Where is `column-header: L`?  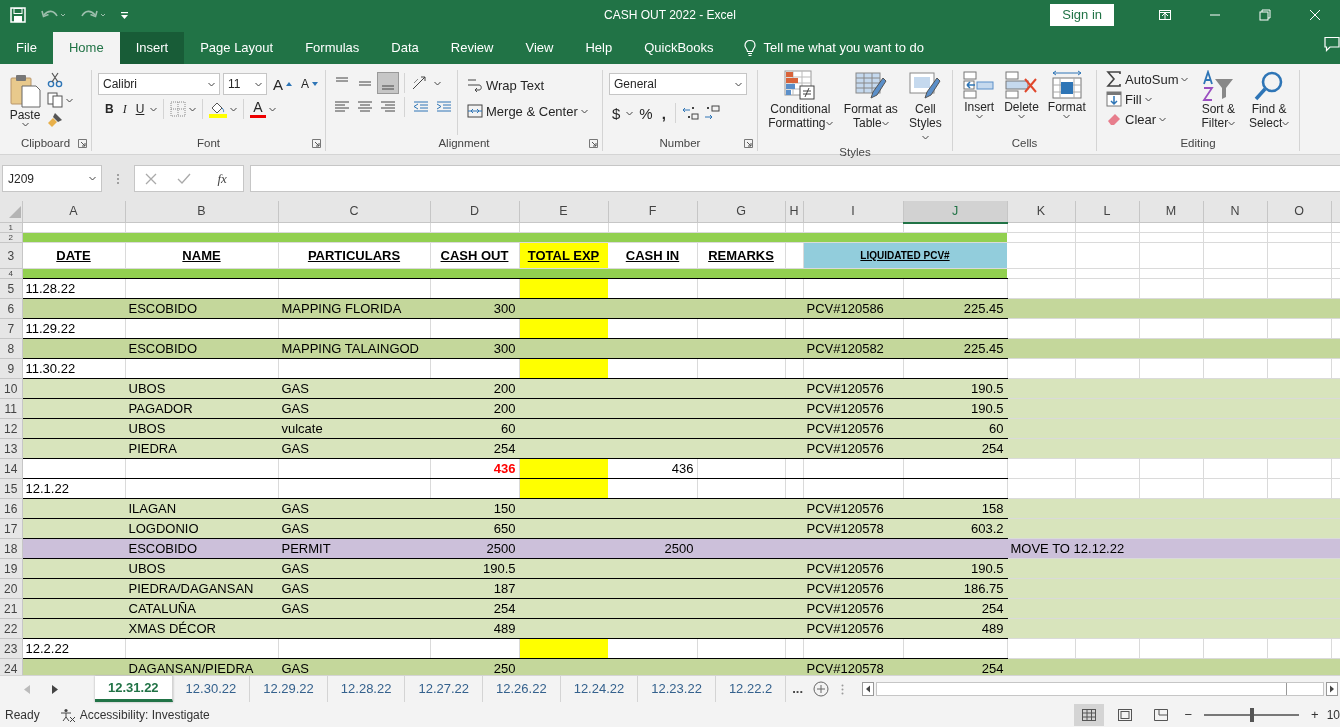
column-header: L is located at coordinates (1107, 212).